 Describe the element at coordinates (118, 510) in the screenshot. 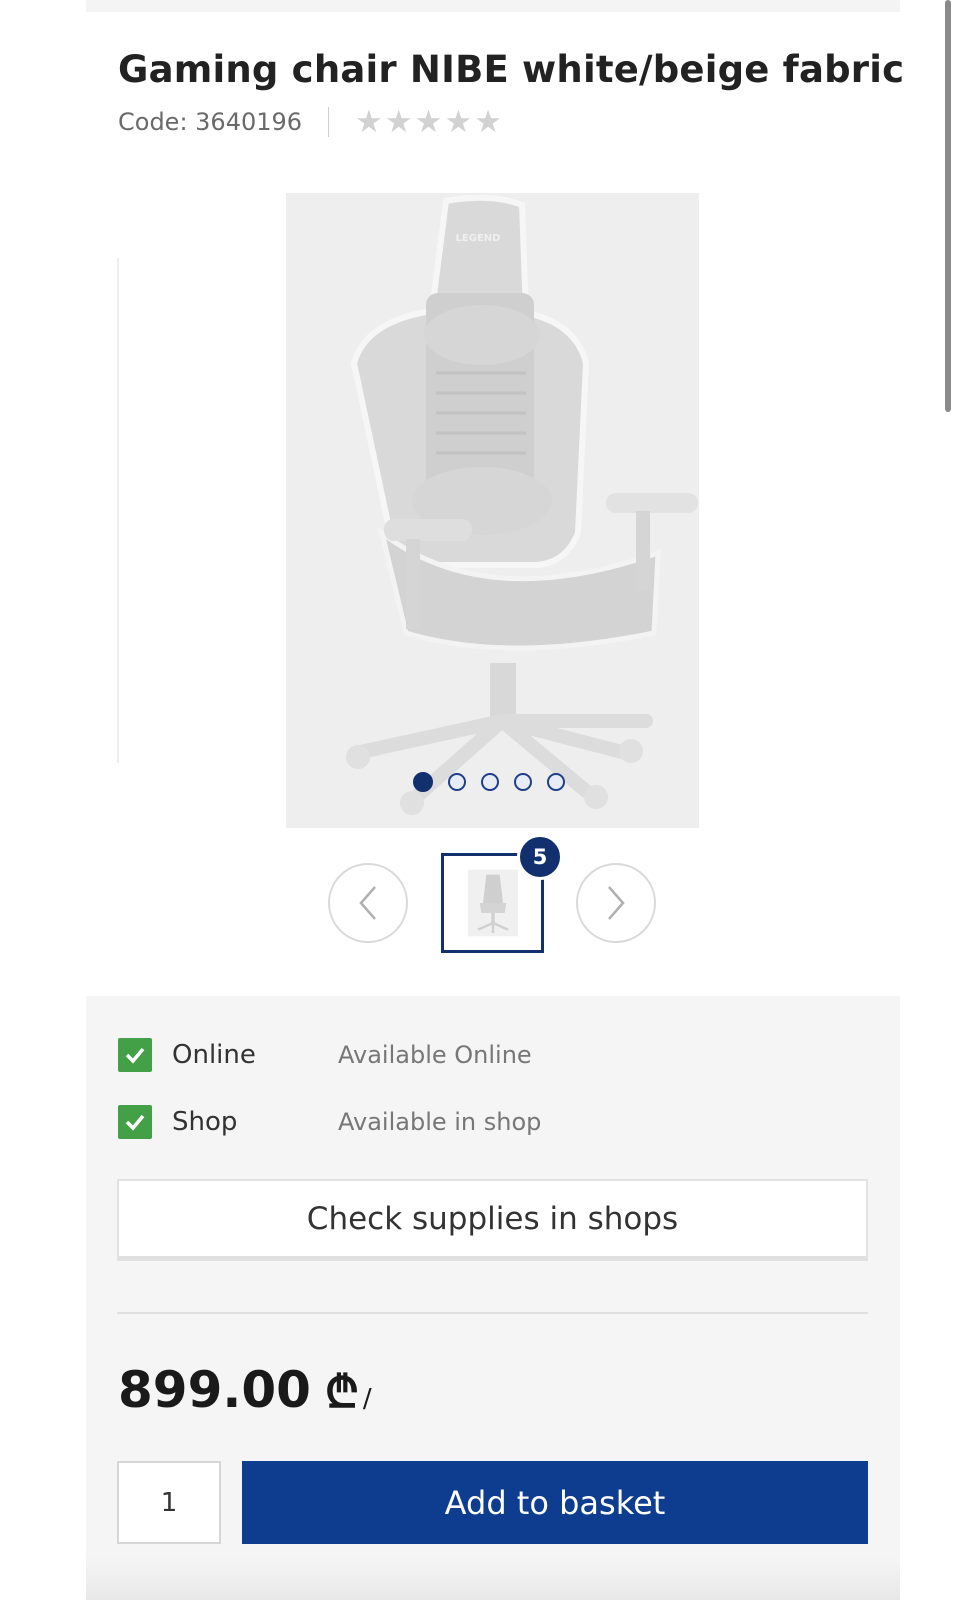

I see `gallery-edge` at that location.